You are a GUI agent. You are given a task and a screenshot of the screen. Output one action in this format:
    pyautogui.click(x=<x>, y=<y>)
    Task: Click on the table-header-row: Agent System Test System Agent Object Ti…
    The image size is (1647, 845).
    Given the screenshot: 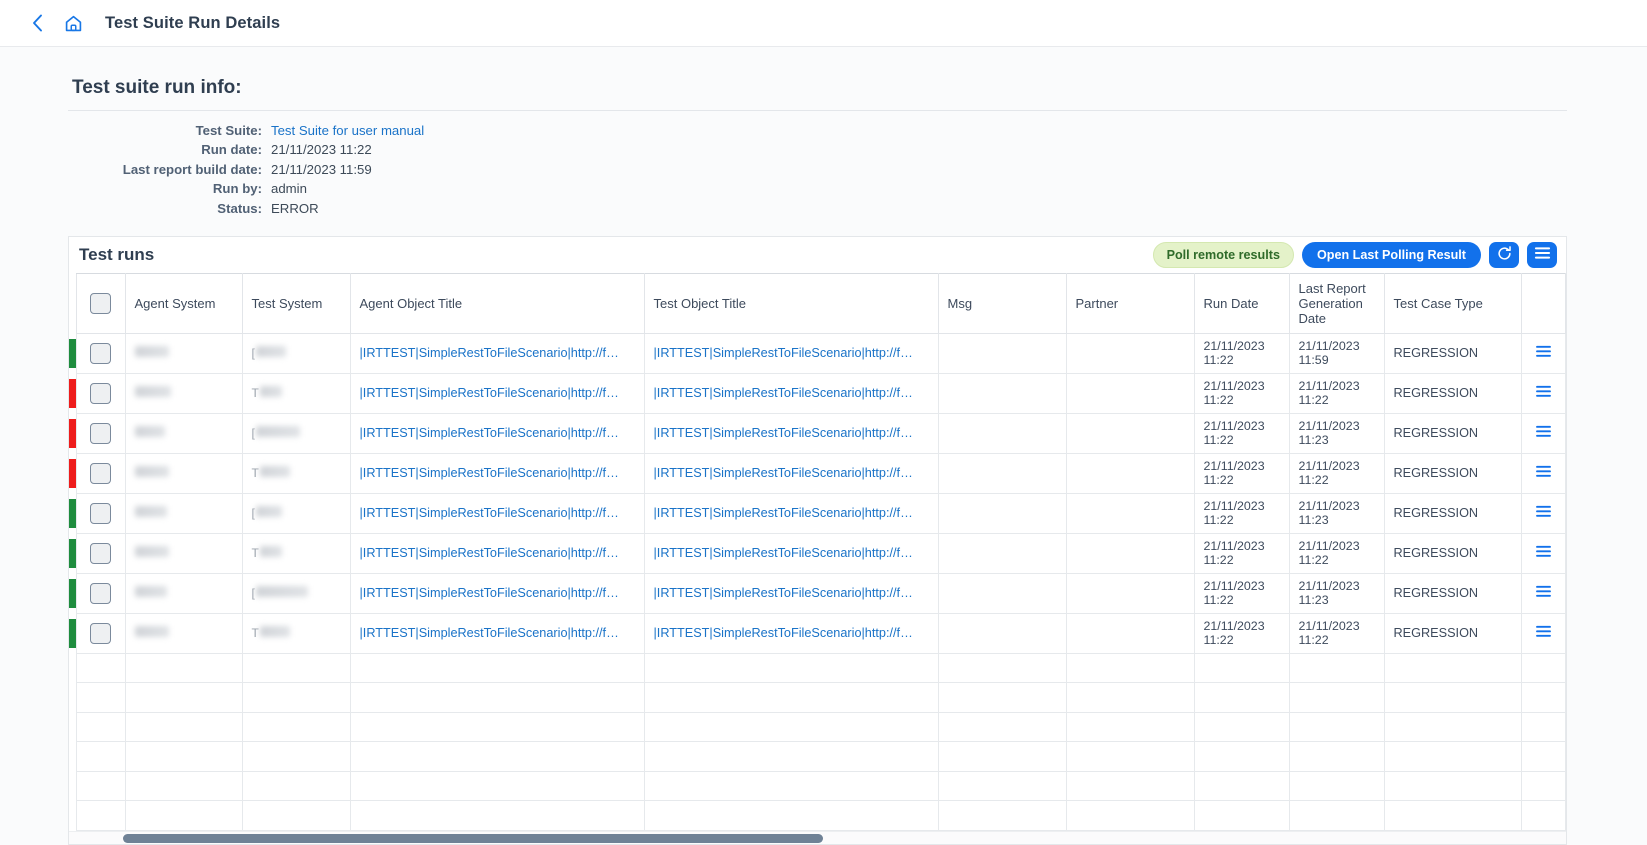 What is the action you would take?
    pyautogui.click(x=817, y=303)
    